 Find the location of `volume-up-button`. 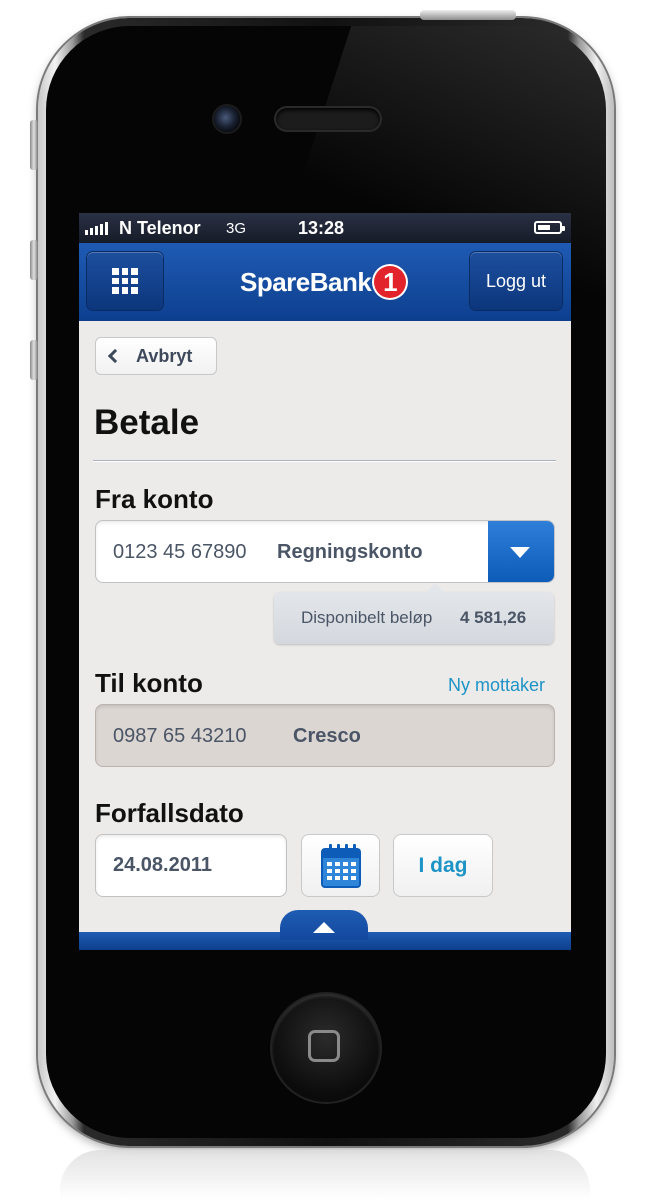

volume-up-button is located at coordinates (34, 260).